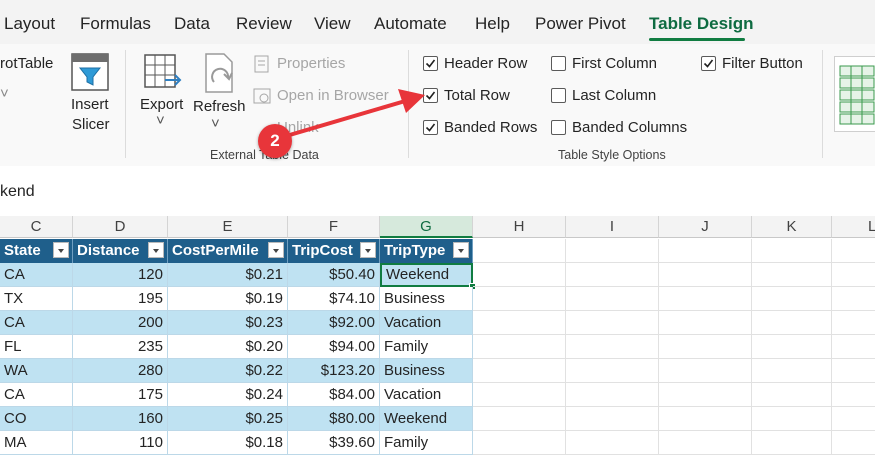 Image resolution: width=875 pixels, height=455 pixels. What do you see at coordinates (120, 299) in the screenshot?
I see `table-cell: 195` at bounding box center [120, 299].